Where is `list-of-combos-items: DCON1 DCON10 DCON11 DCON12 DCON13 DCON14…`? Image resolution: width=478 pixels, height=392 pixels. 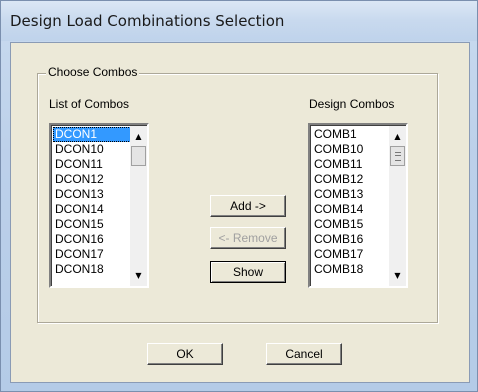 list-of-combos-items: DCON1 DCON10 DCON11 DCON12 DCON13 DCON14… is located at coordinates (94, 202).